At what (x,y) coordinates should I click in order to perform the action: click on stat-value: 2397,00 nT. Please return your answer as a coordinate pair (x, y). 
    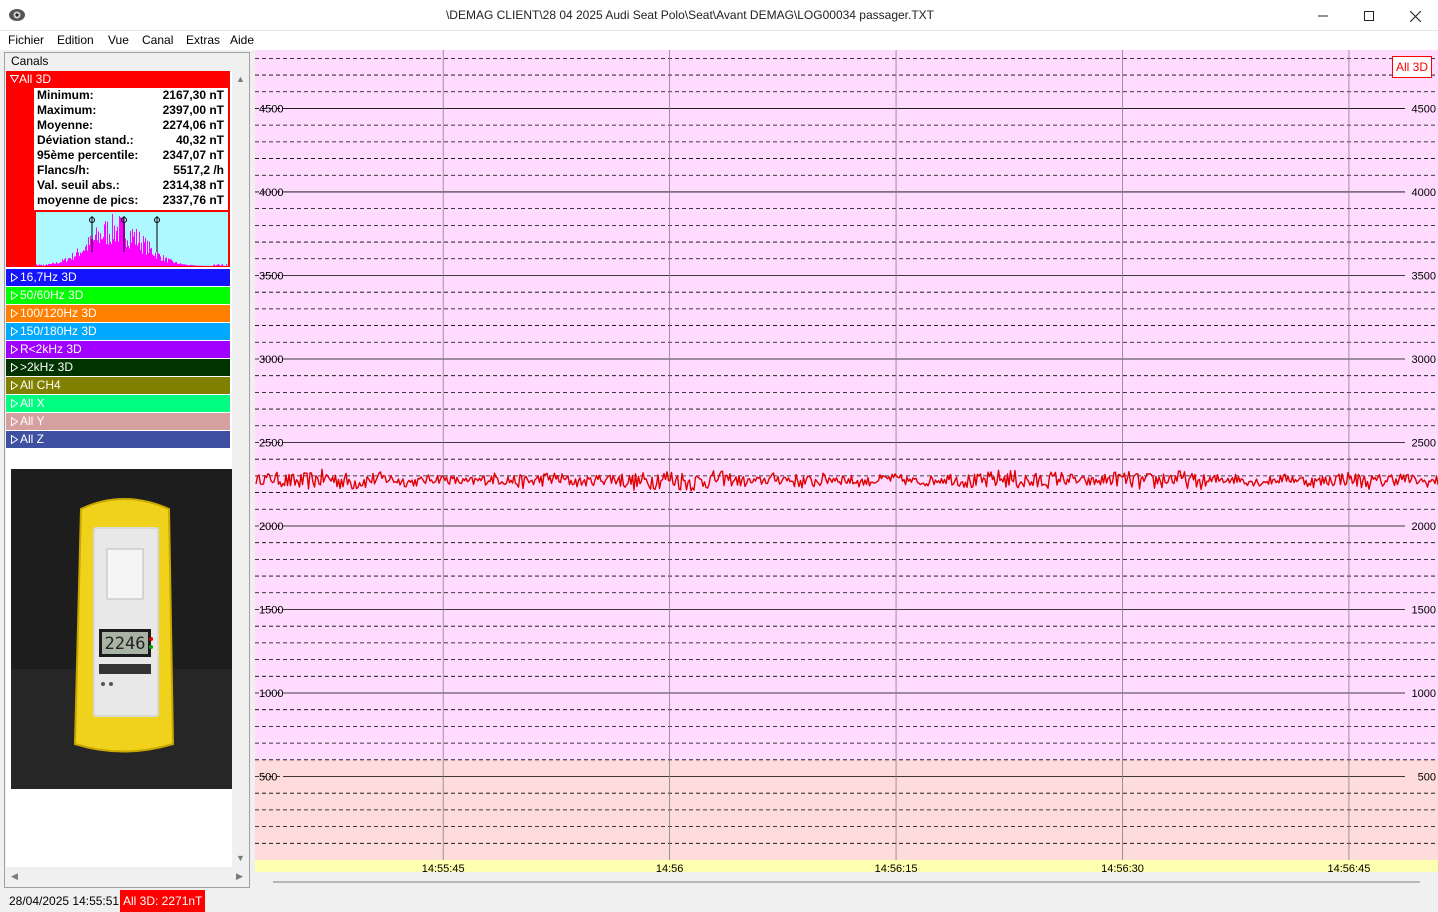
    Looking at the image, I should click on (193, 110).